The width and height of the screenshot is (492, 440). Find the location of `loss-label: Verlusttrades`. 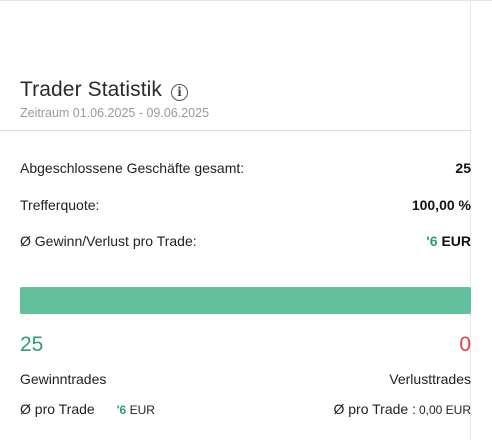

loss-label: Verlusttrades is located at coordinates (430, 379).